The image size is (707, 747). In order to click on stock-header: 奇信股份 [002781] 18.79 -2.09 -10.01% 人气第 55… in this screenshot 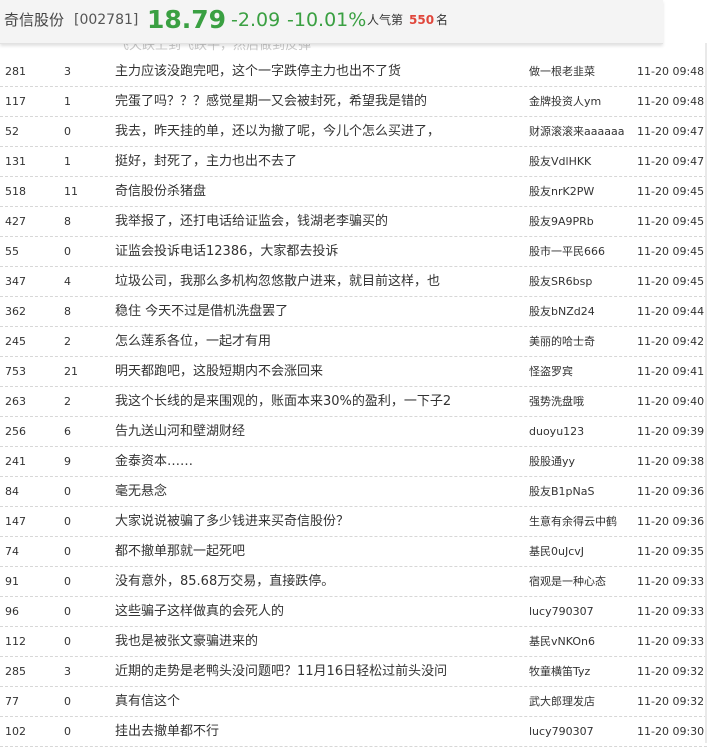, I will do `click(331, 22)`.